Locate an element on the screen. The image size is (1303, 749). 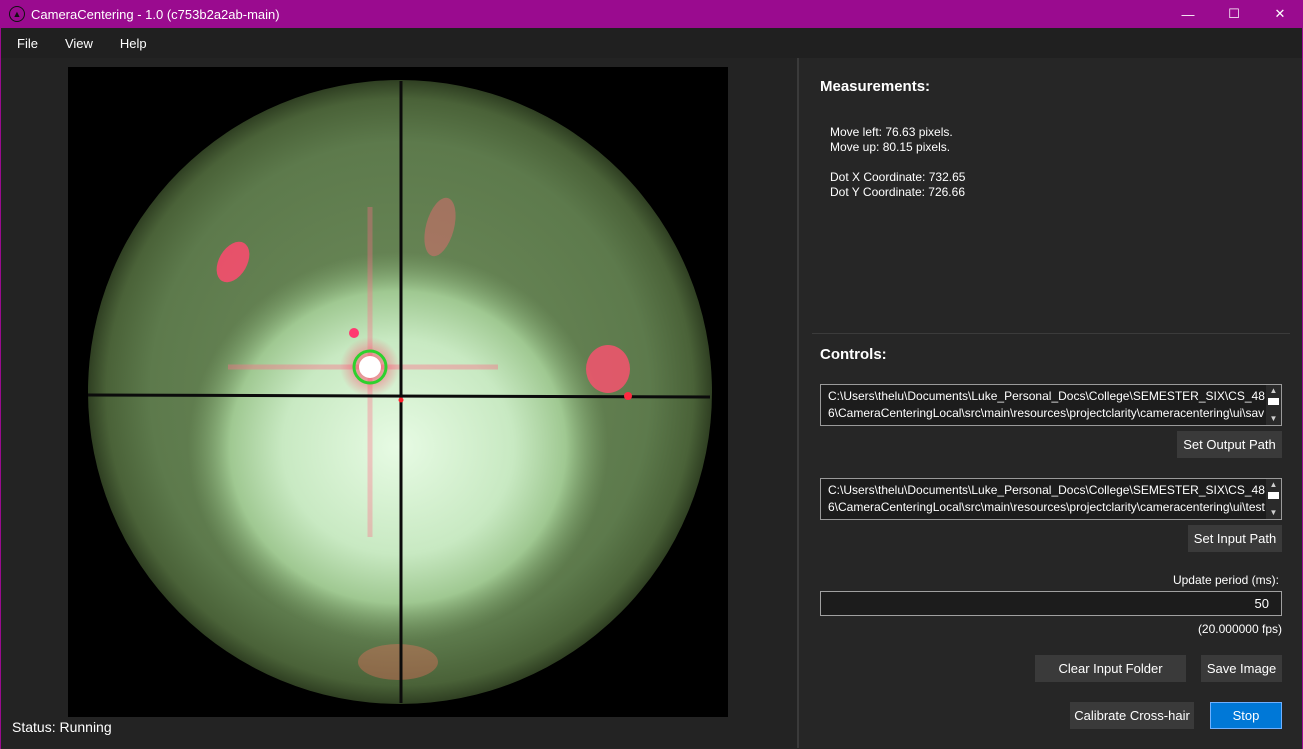
output-path-scrollbar: ▲ ▼ is located at coordinates (1273, 405).